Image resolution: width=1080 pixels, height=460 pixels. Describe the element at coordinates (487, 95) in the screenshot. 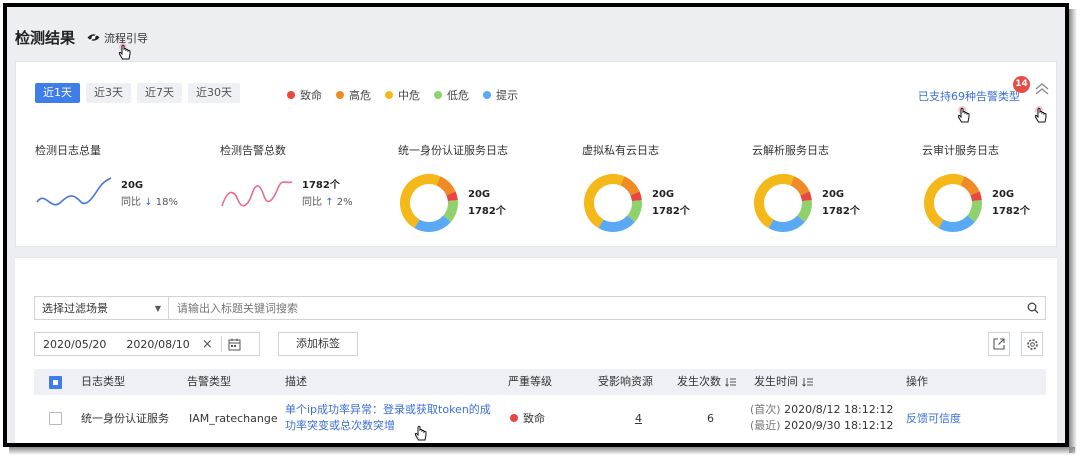

I see `info-dot-icon` at that location.